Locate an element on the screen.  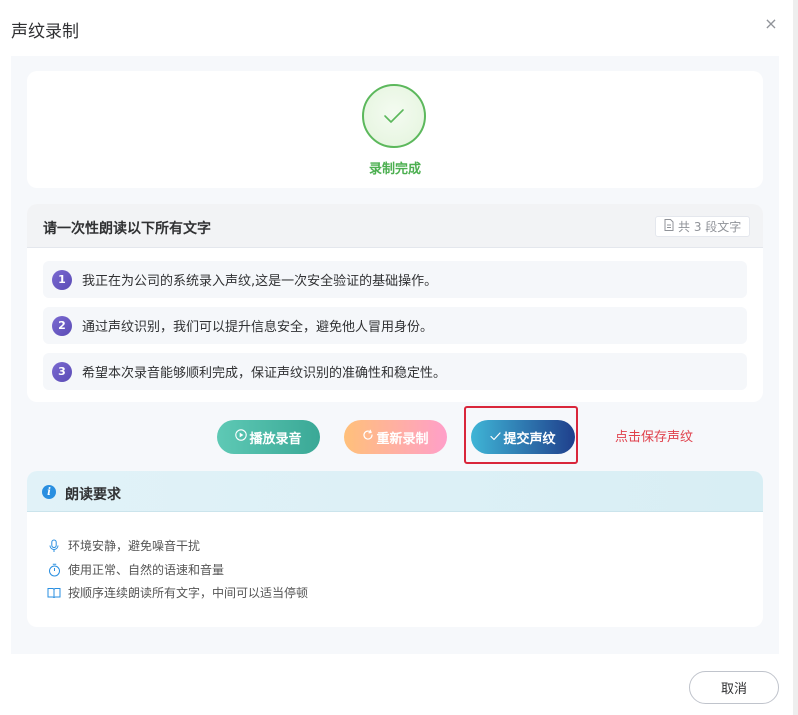
sentence-number: 3 is located at coordinates (62, 371).